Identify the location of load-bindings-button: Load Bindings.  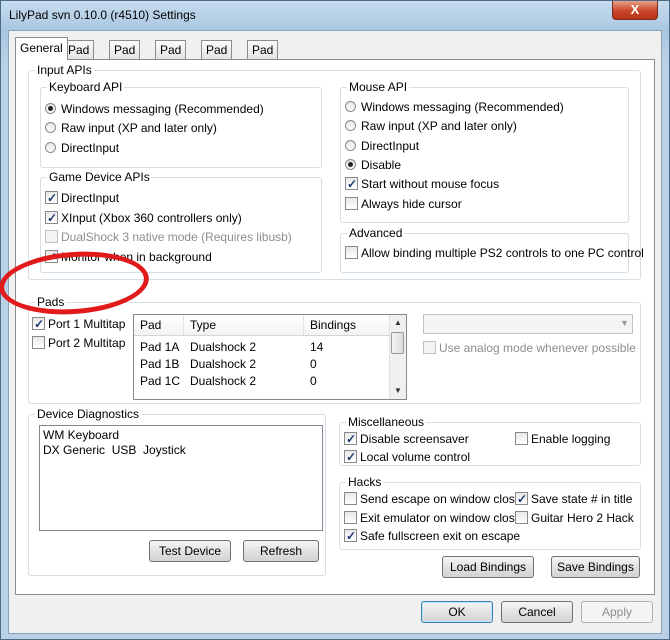
(488, 567).